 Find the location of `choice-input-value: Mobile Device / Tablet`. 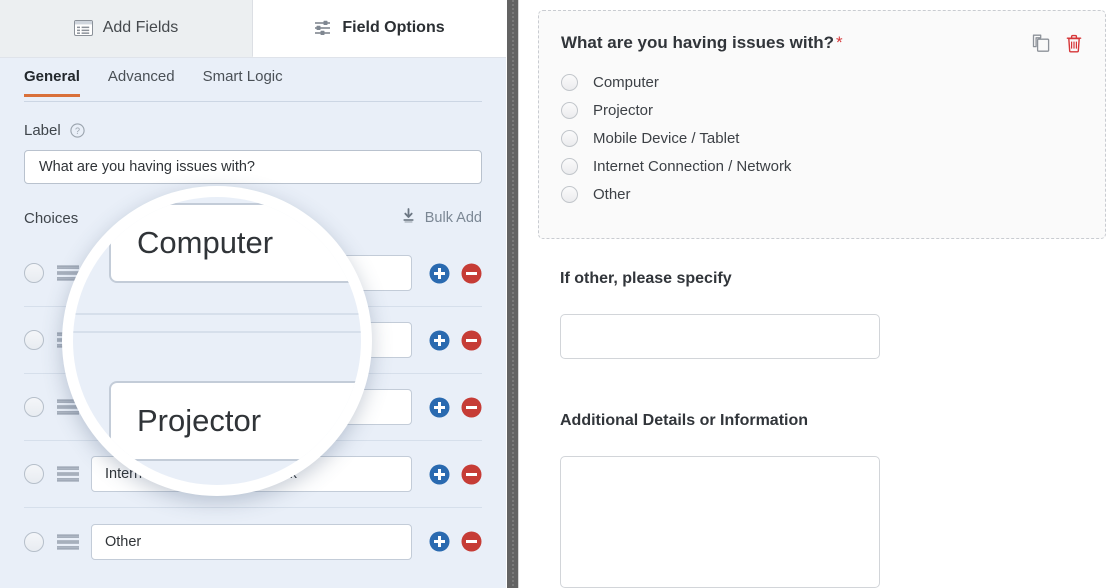

choice-input-value: Mobile Device / Tablet is located at coordinates (176, 407).